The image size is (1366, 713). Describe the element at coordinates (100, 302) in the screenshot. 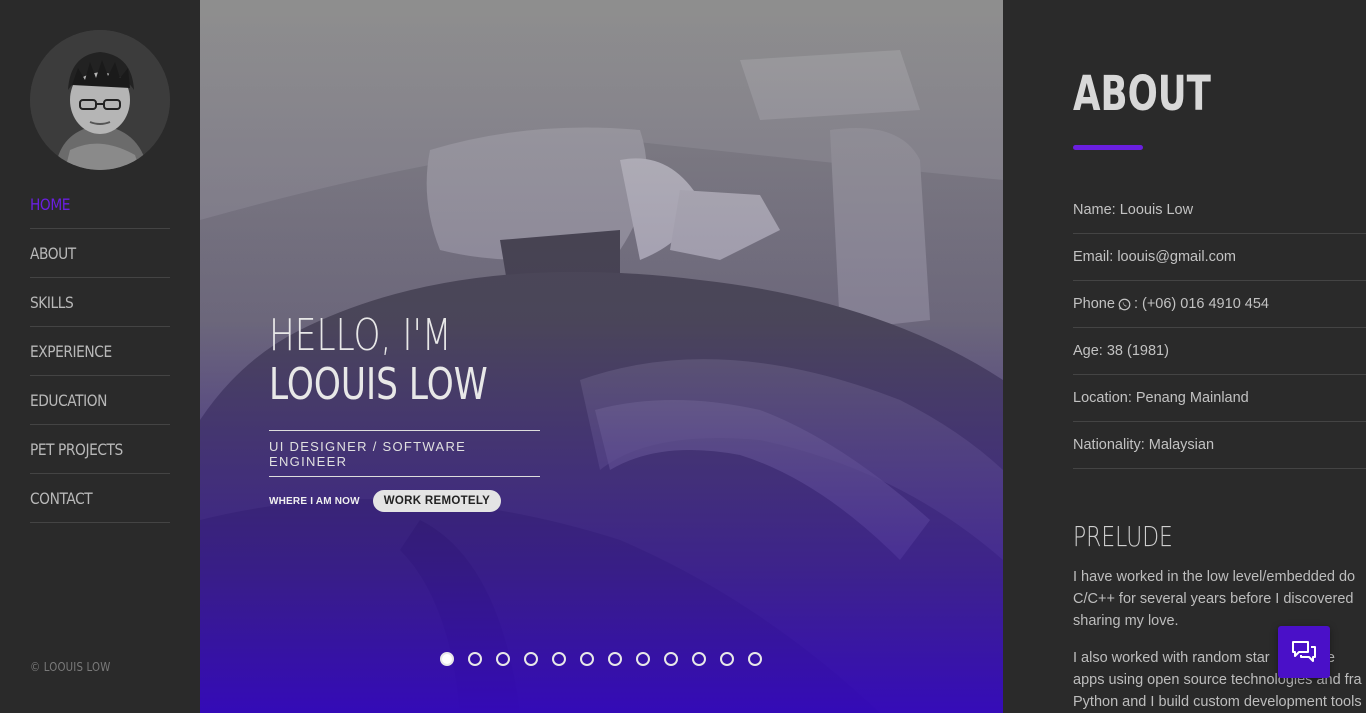

I see `nav-item-skills: SKILLS` at that location.